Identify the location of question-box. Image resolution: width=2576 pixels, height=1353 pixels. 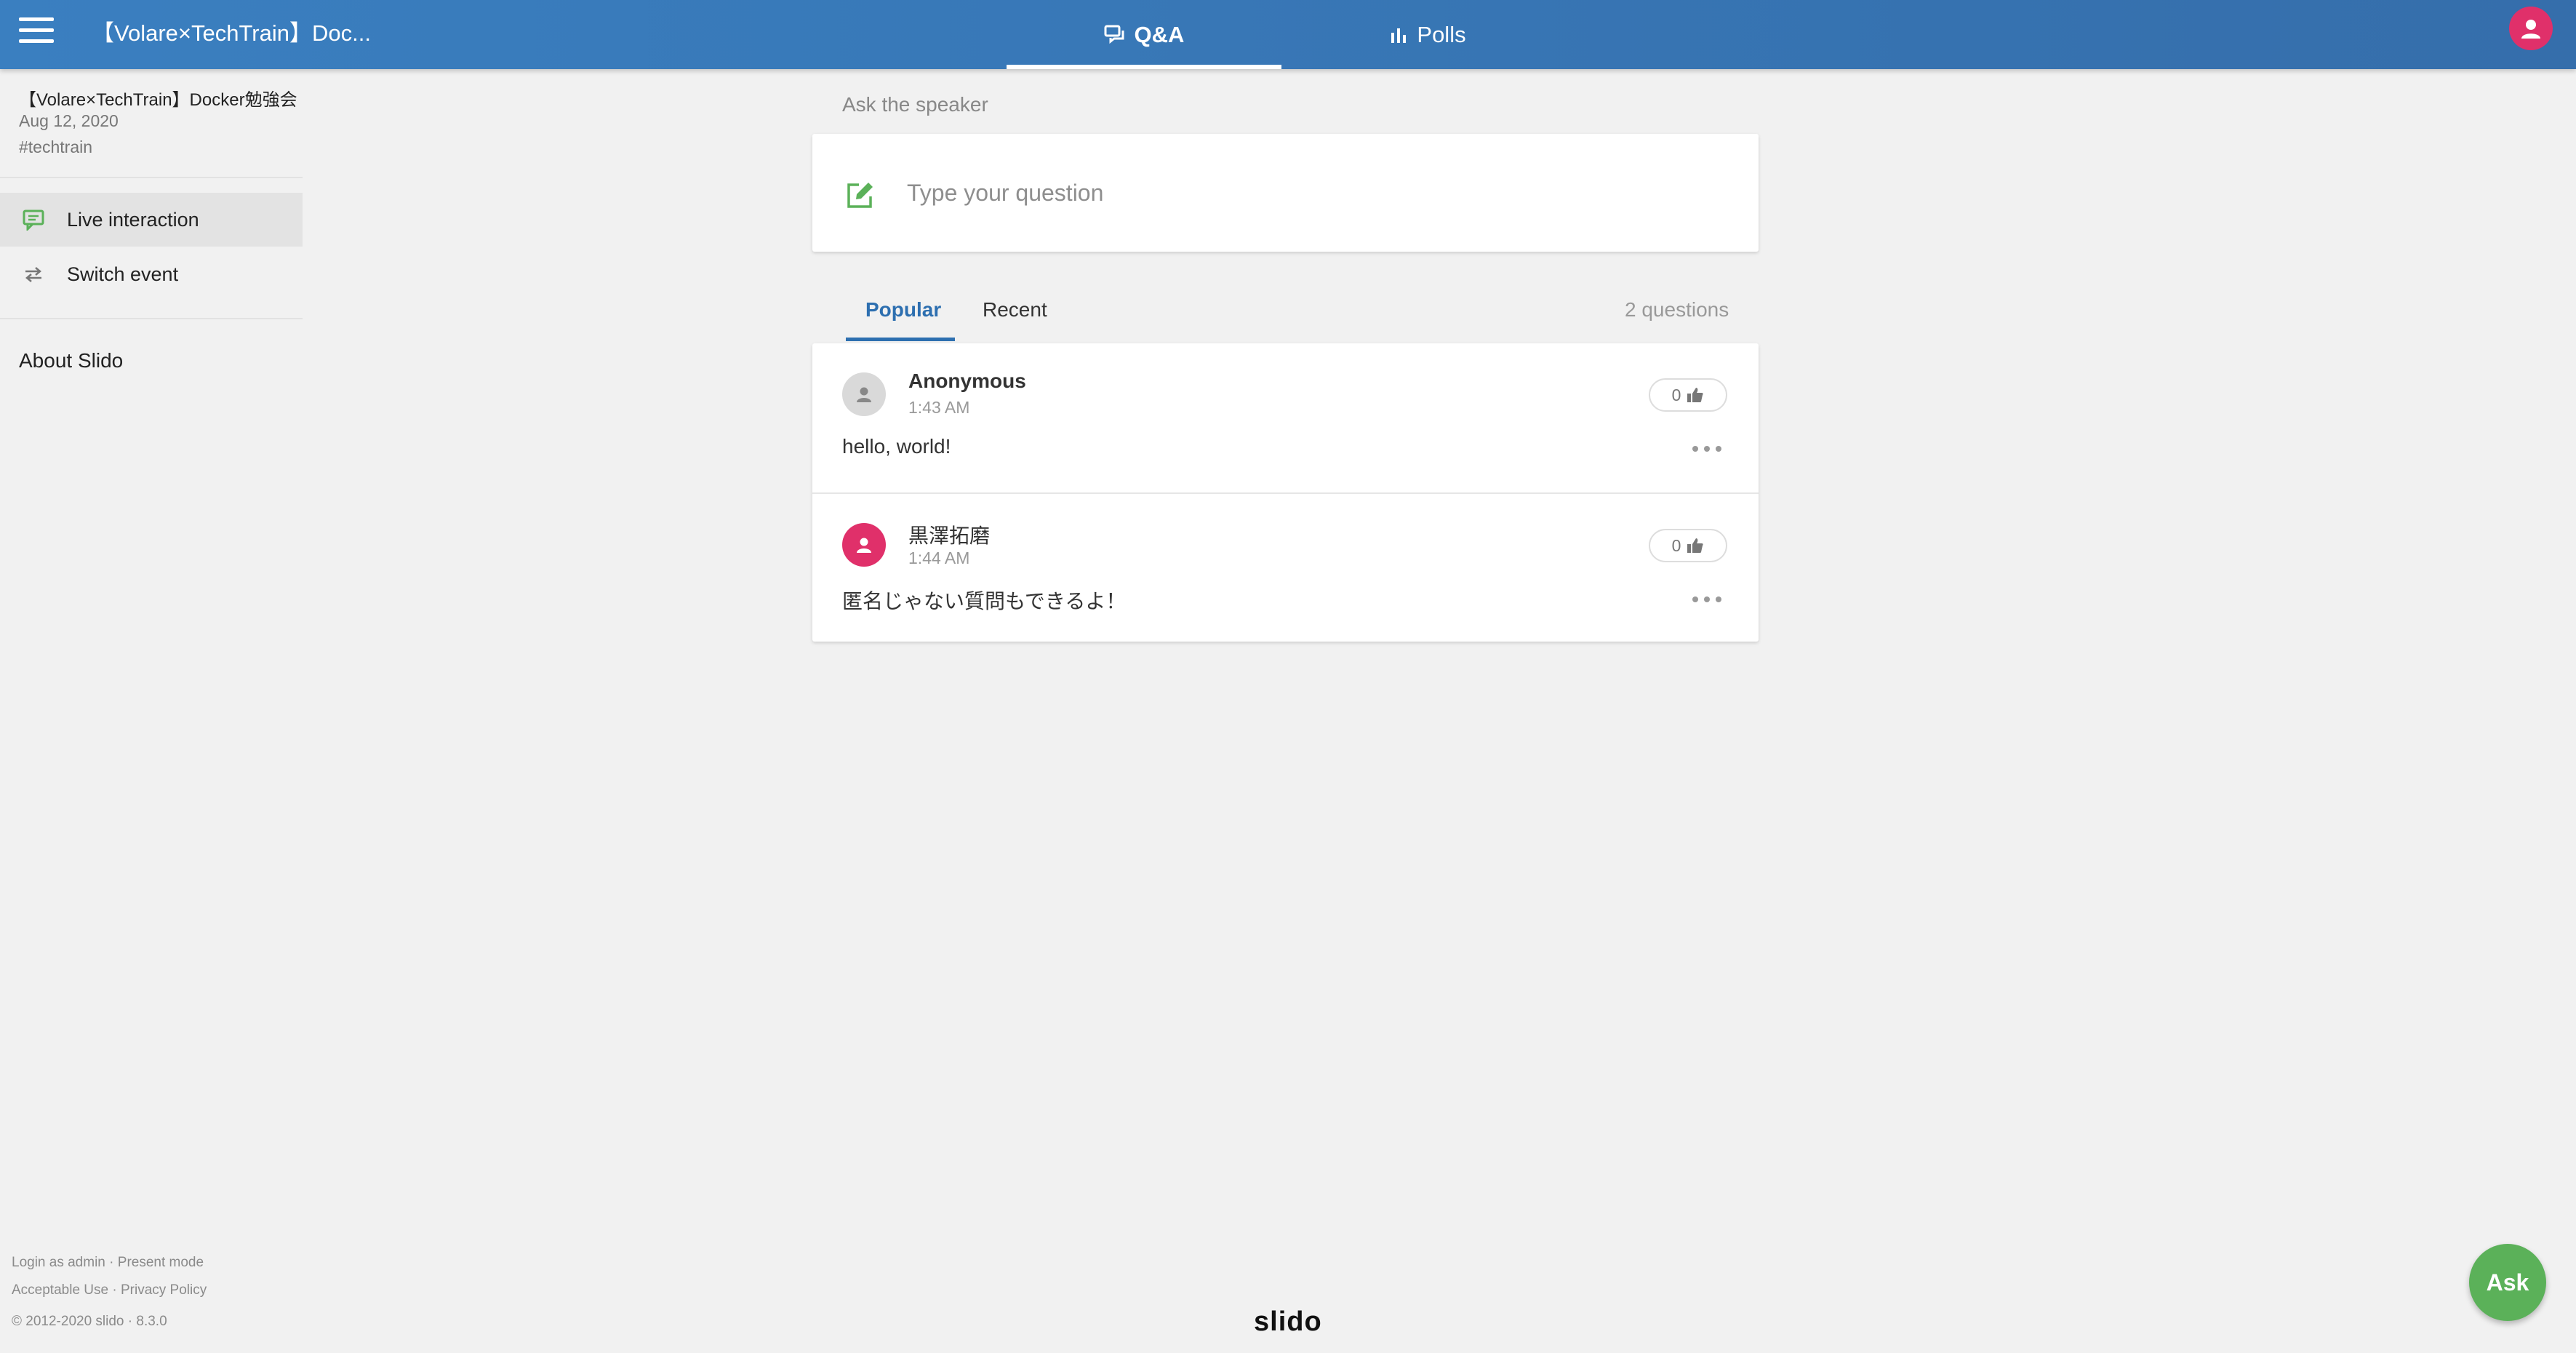
(1285, 193).